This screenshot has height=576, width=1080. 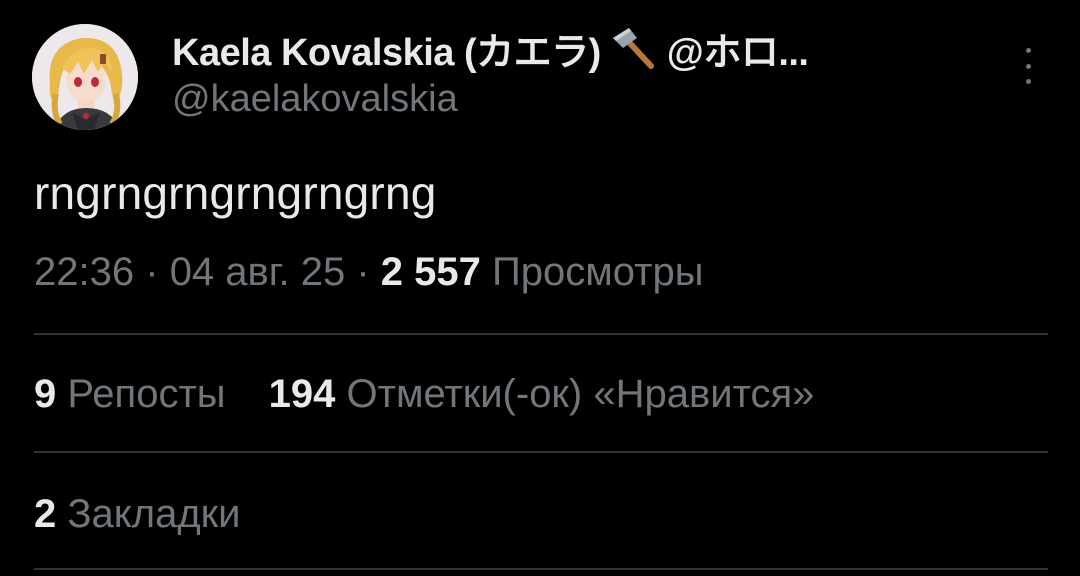 I want to click on tweet-meta: 22:36 · 04 авг. 25 · 2 557 Просмотры, so click(x=368, y=272).